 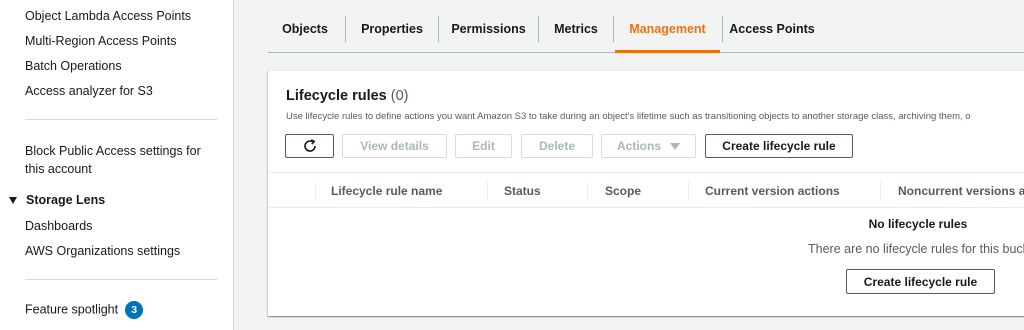 I want to click on column-header-rule-name: Lifecycle rule name, so click(x=386, y=191).